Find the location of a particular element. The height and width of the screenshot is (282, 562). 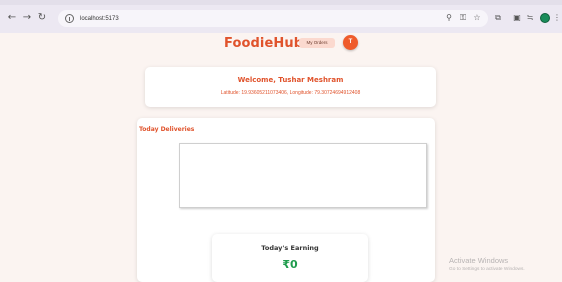

browser-chrome: ← → ↻ localhost:5173 ⚲ ⚿ ☆ ⧉ ▣ ≒ ⋮ is located at coordinates (281, 16).